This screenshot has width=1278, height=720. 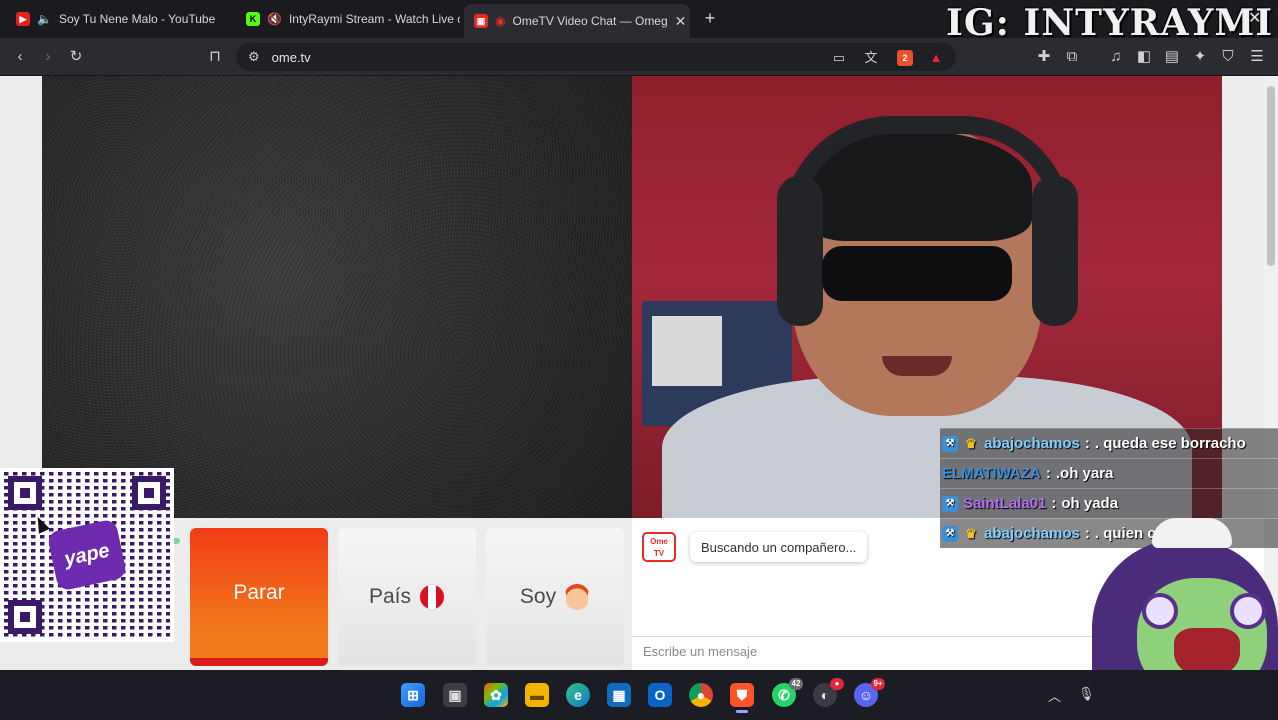 I want to click on qr-pattern: yape, so click(x=87, y=555).